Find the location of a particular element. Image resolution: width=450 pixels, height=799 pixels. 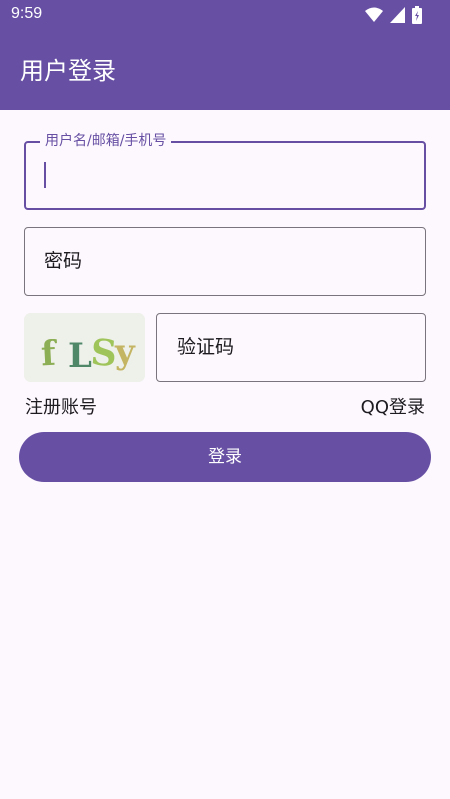

captcha-char-4: y is located at coordinates (125, 352).